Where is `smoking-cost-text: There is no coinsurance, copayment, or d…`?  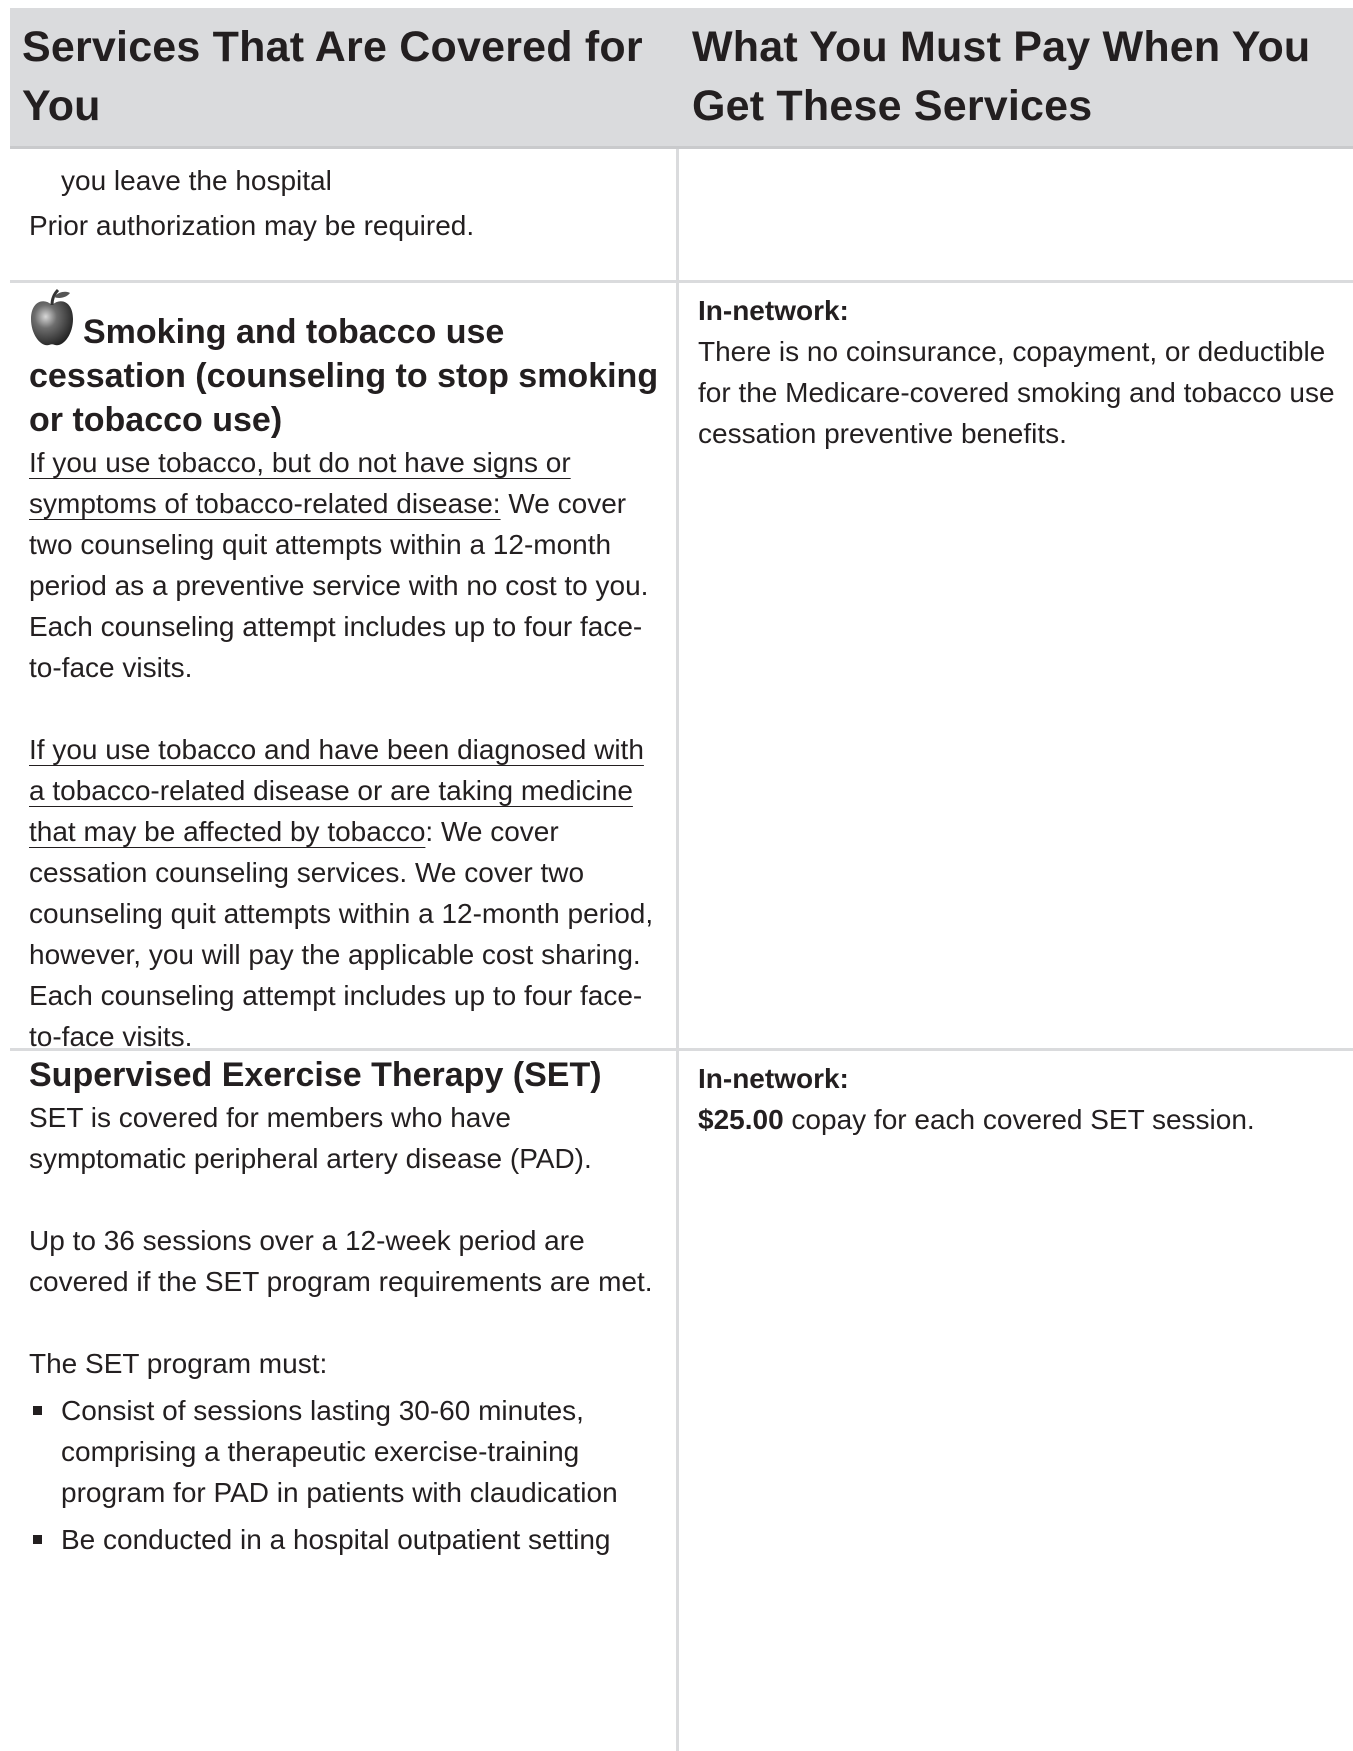 smoking-cost-text: There is no coinsurance, copayment, or d… is located at coordinates (1016, 392).